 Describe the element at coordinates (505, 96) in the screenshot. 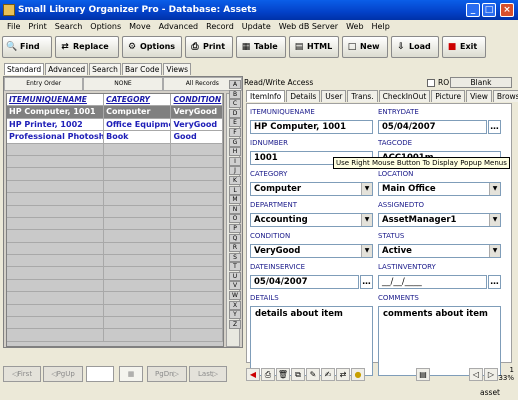

I see `tab-browser: Browser` at that location.